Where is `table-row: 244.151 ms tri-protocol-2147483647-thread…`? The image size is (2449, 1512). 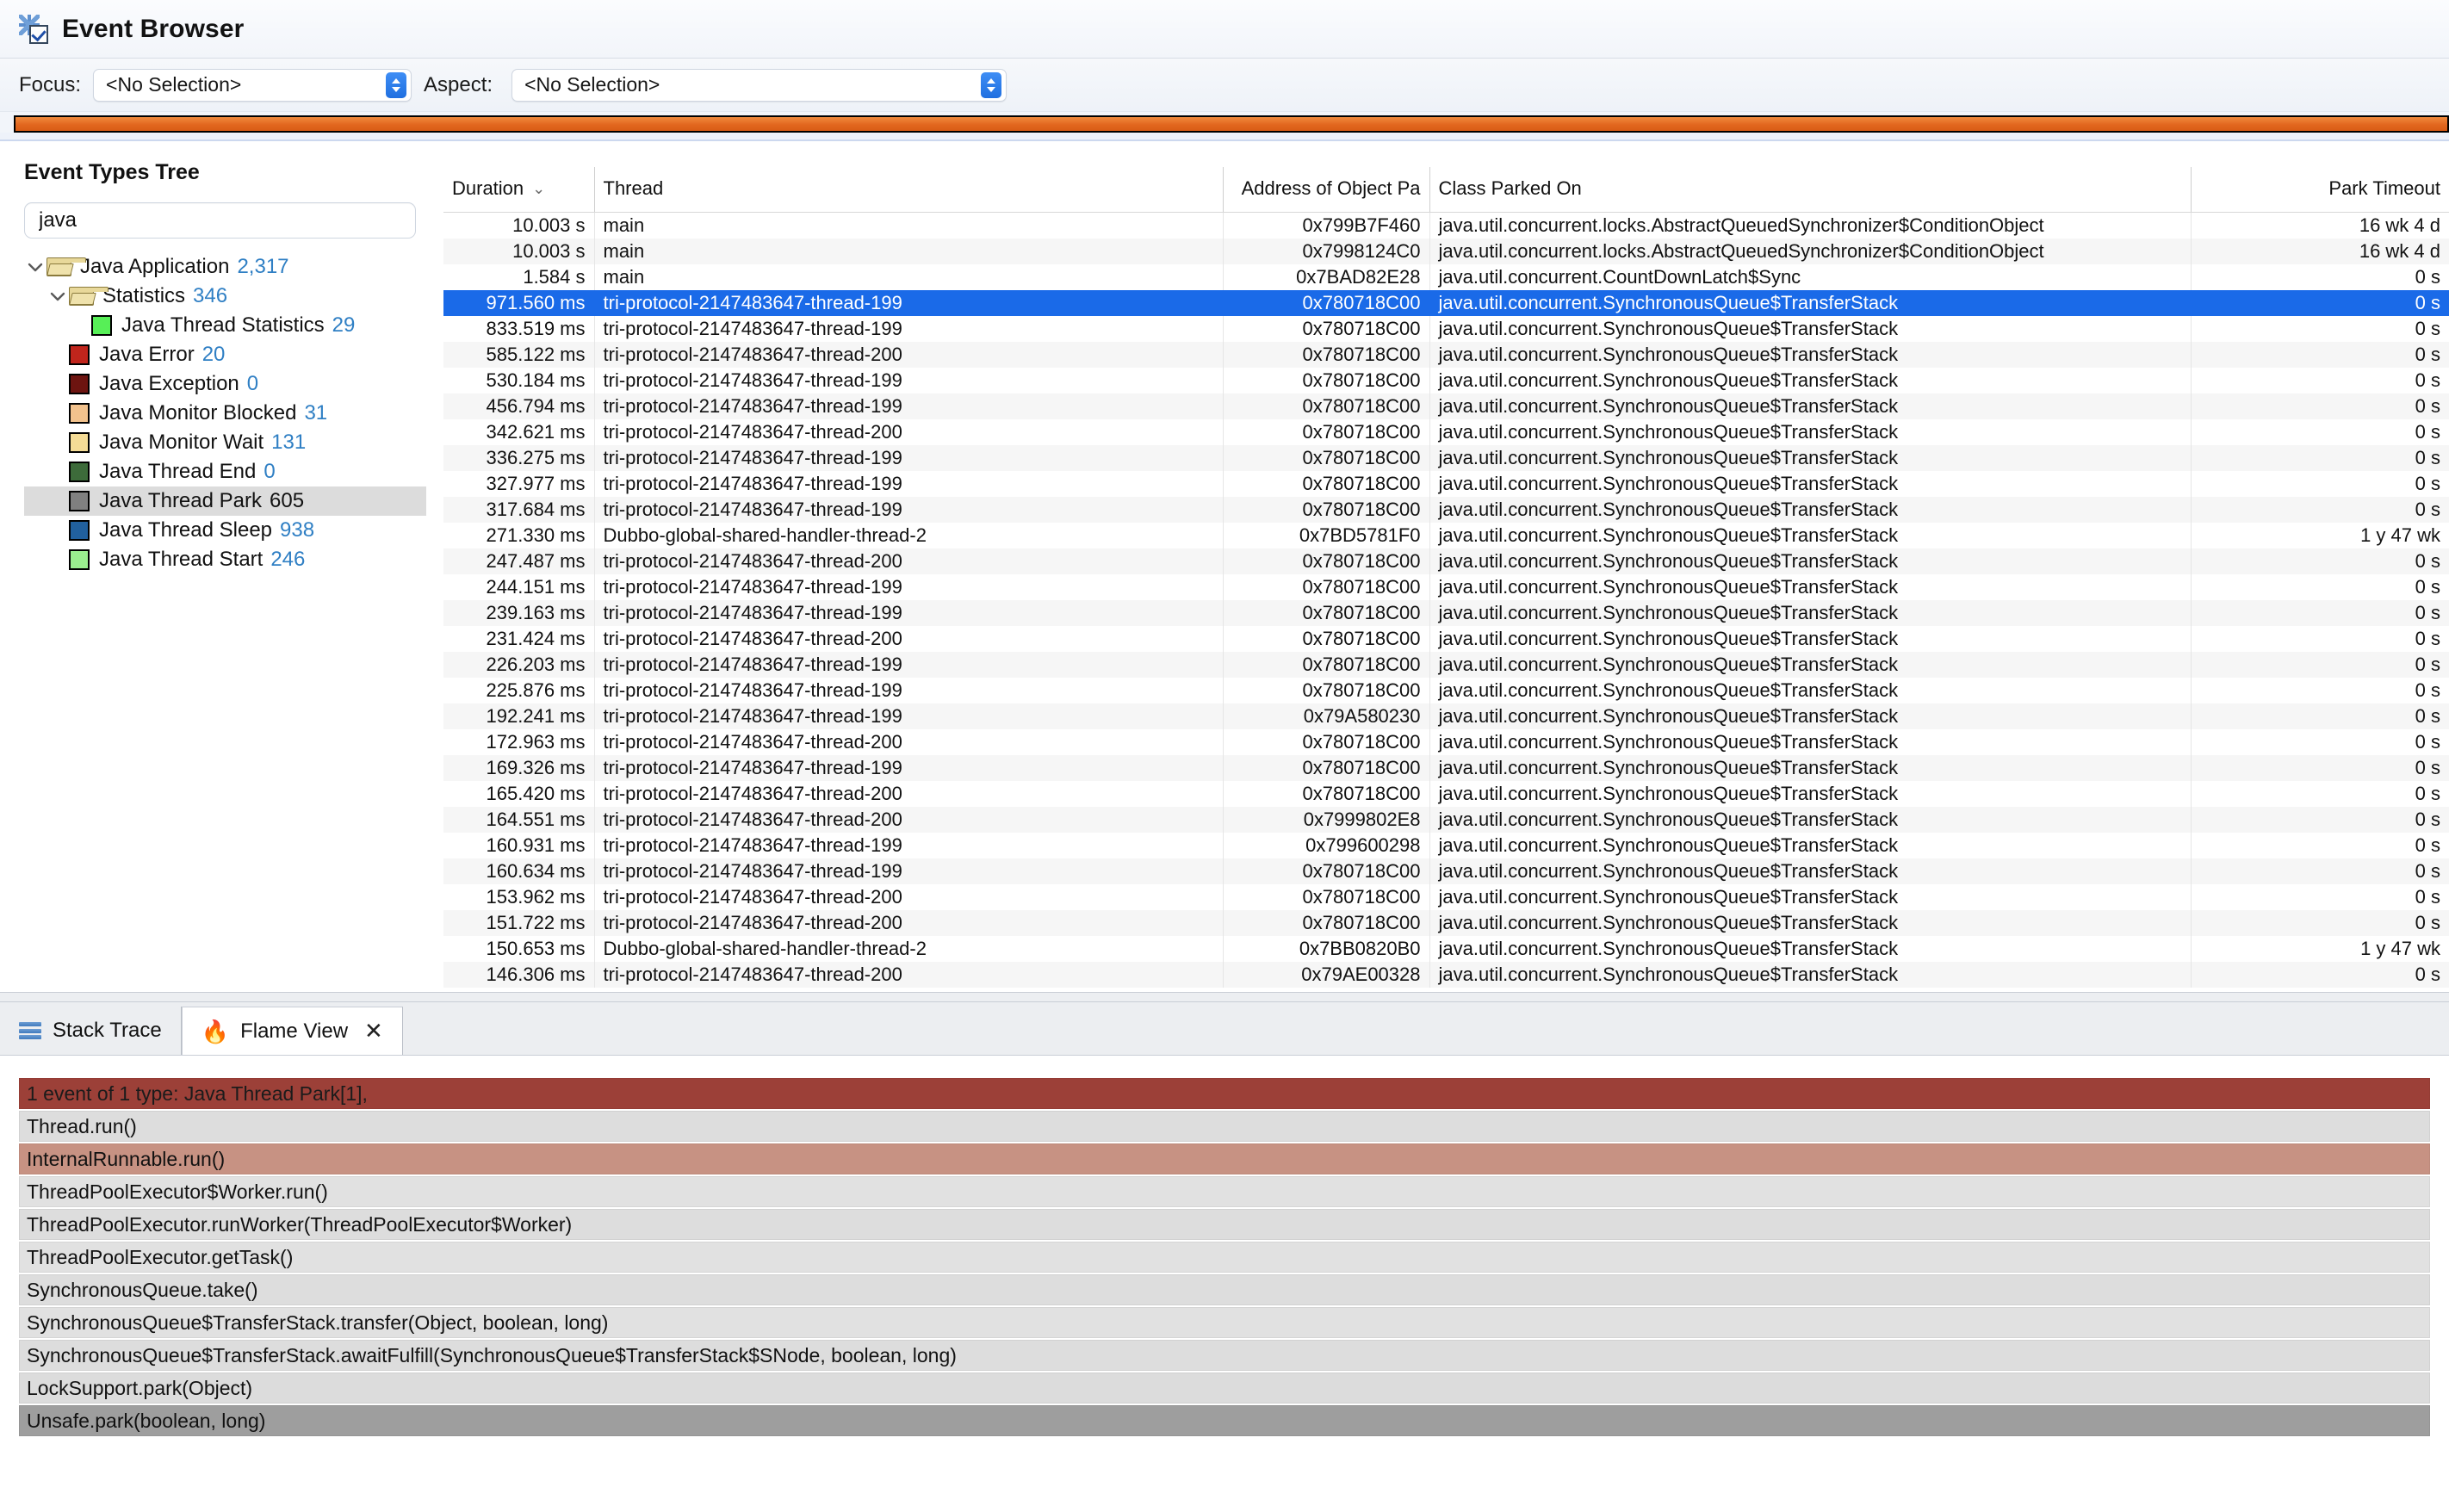
table-row: 244.151 ms tri-protocol-2147483647-thread… is located at coordinates (1446, 587).